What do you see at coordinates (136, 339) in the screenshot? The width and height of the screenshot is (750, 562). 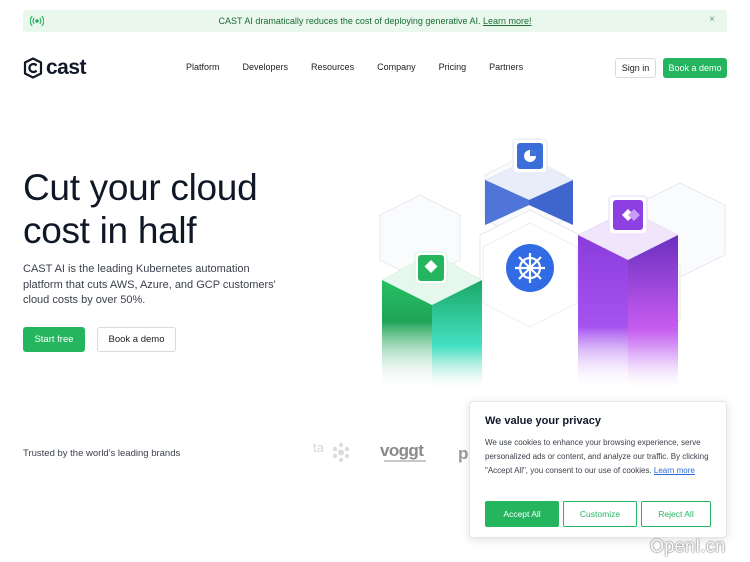 I see `book-demo-hero-button: Book a demo` at bounding box center [136, 339].